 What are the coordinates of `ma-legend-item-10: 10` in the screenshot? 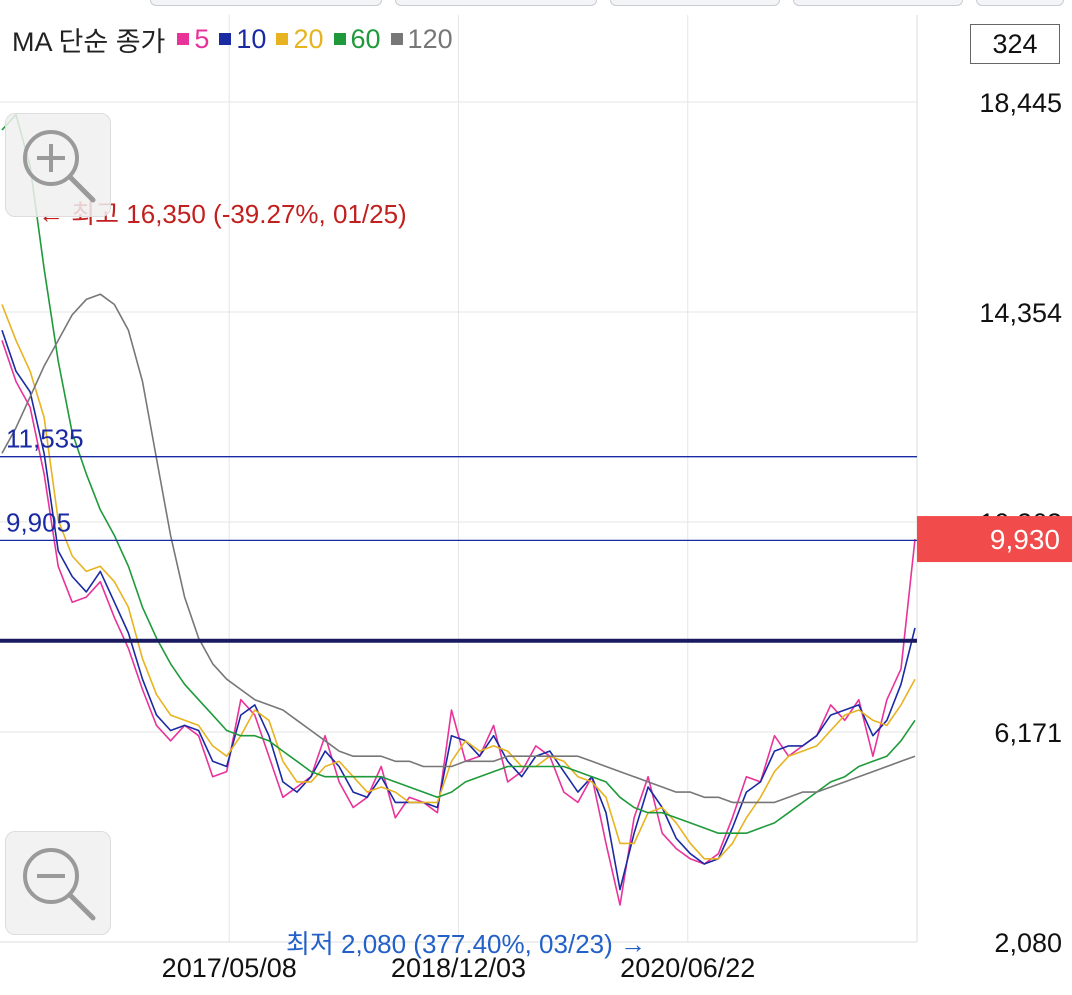 It's located at (242, 39).